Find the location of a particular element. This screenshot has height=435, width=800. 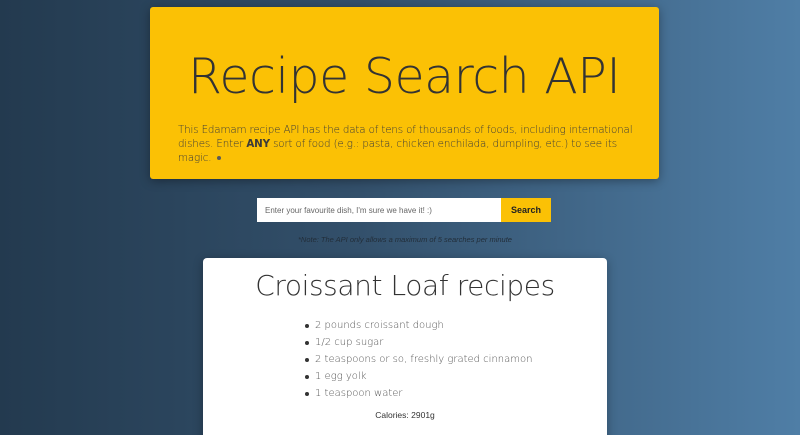

search-form: Search is located at coordinates (404, 210).